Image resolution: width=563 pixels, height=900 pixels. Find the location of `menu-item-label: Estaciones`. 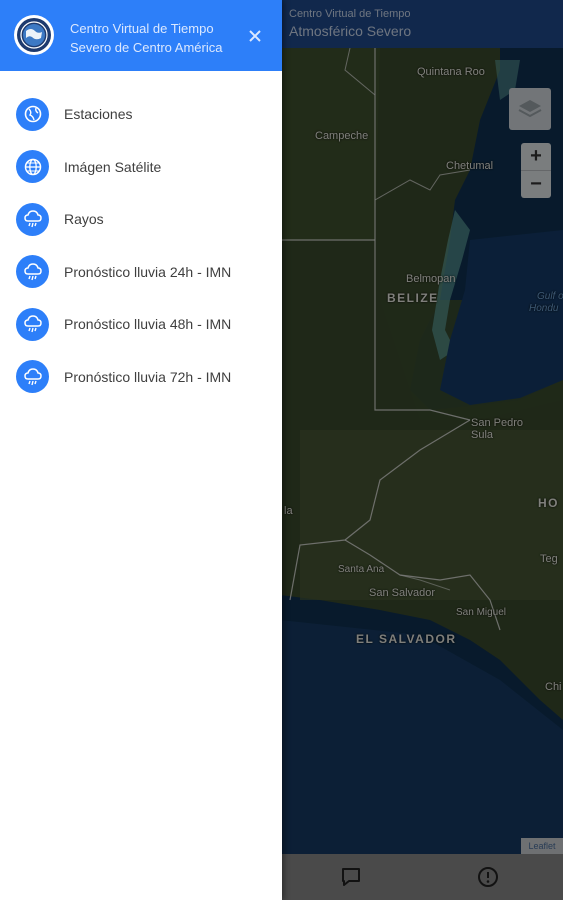

menu-item-label: Estaciones is located at coordinates (98, 114).